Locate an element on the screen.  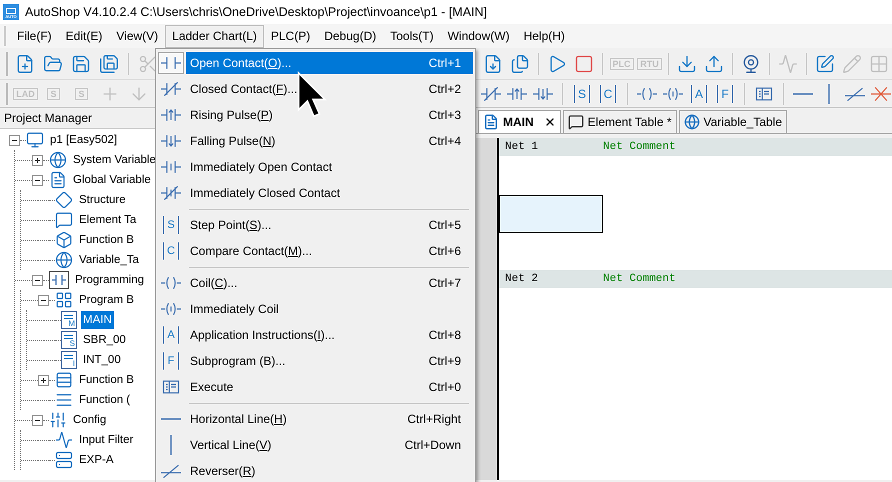
closed-contact-icon is located at coordinates (171, 89).